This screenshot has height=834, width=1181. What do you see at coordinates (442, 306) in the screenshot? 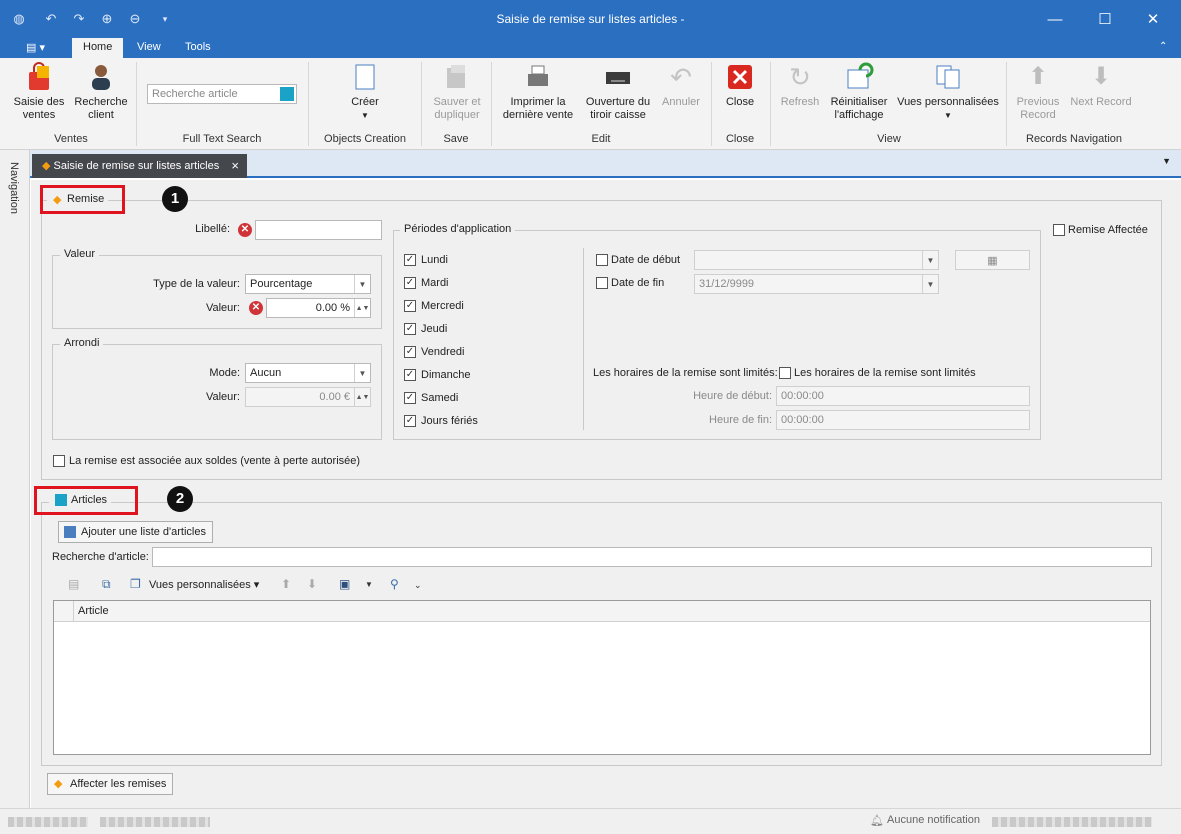
I see `day-label: Mercredi` at bounding box center [442, 306].